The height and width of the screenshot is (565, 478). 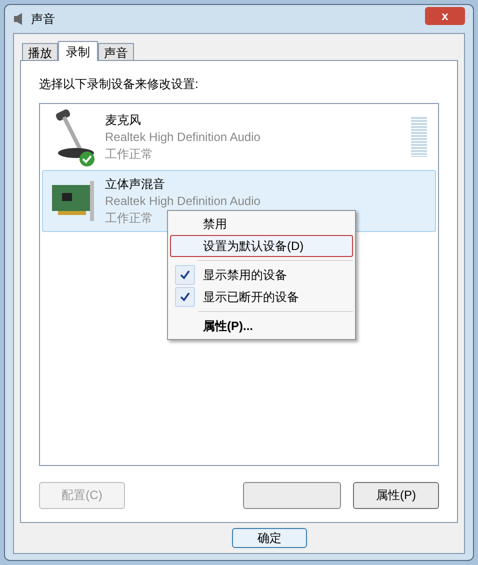 What do you see at coordinates (396, 495) in the screenshot?
I see `properties-button: 属性(P)` at bounding box center [396, 495].